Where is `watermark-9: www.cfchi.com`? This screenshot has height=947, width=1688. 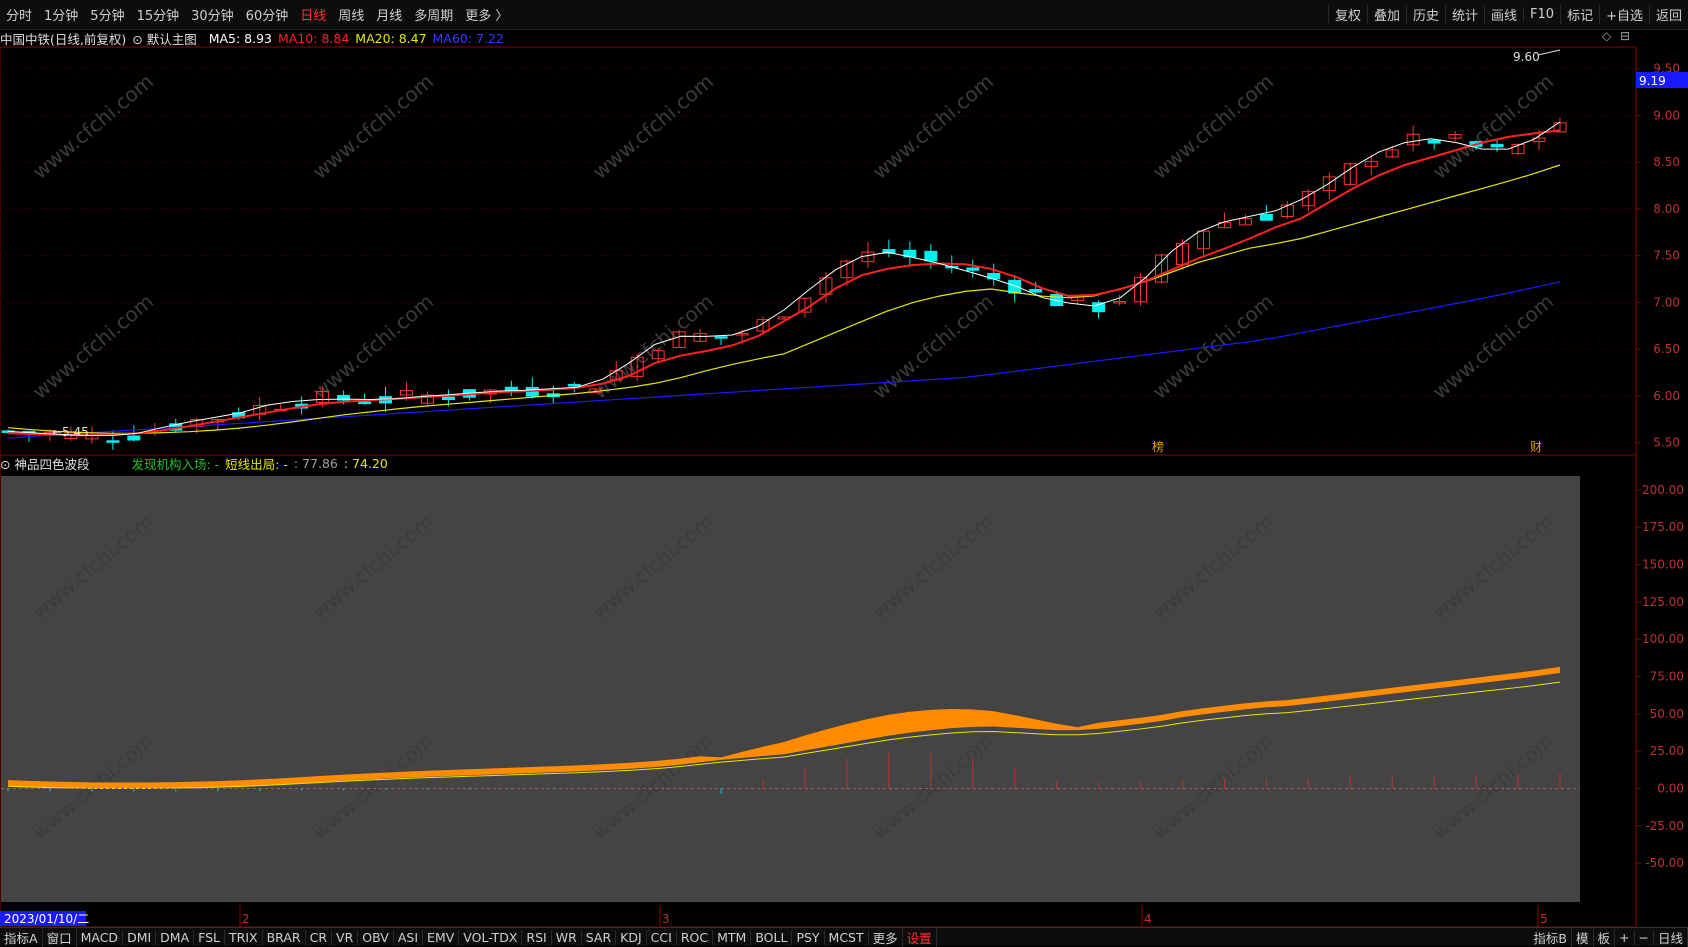 watermark-9: www.cfchi.com is located at coordinates (933, 346).